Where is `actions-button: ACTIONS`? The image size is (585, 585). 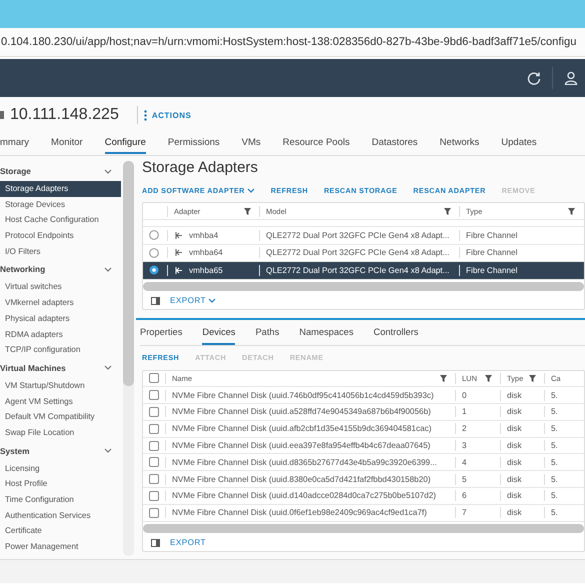
actions-button: ACTIONS is located at coordinates (168, 115).